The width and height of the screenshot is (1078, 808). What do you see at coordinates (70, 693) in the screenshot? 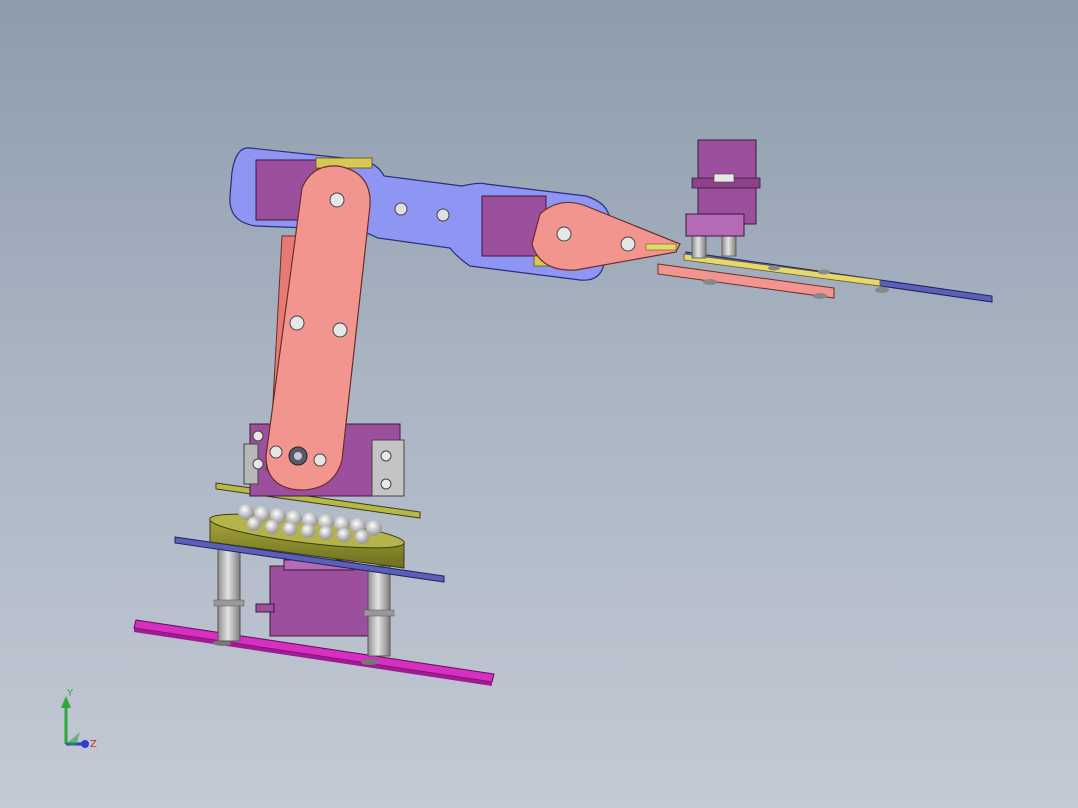
I see `y-axis-label: Y` at bounding box center [70, 693].